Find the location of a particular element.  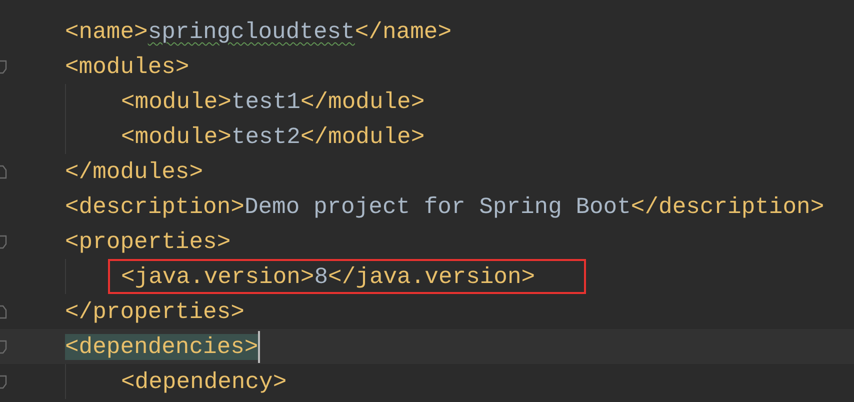

code-line: </modules> is located at coordinates (134, 172).